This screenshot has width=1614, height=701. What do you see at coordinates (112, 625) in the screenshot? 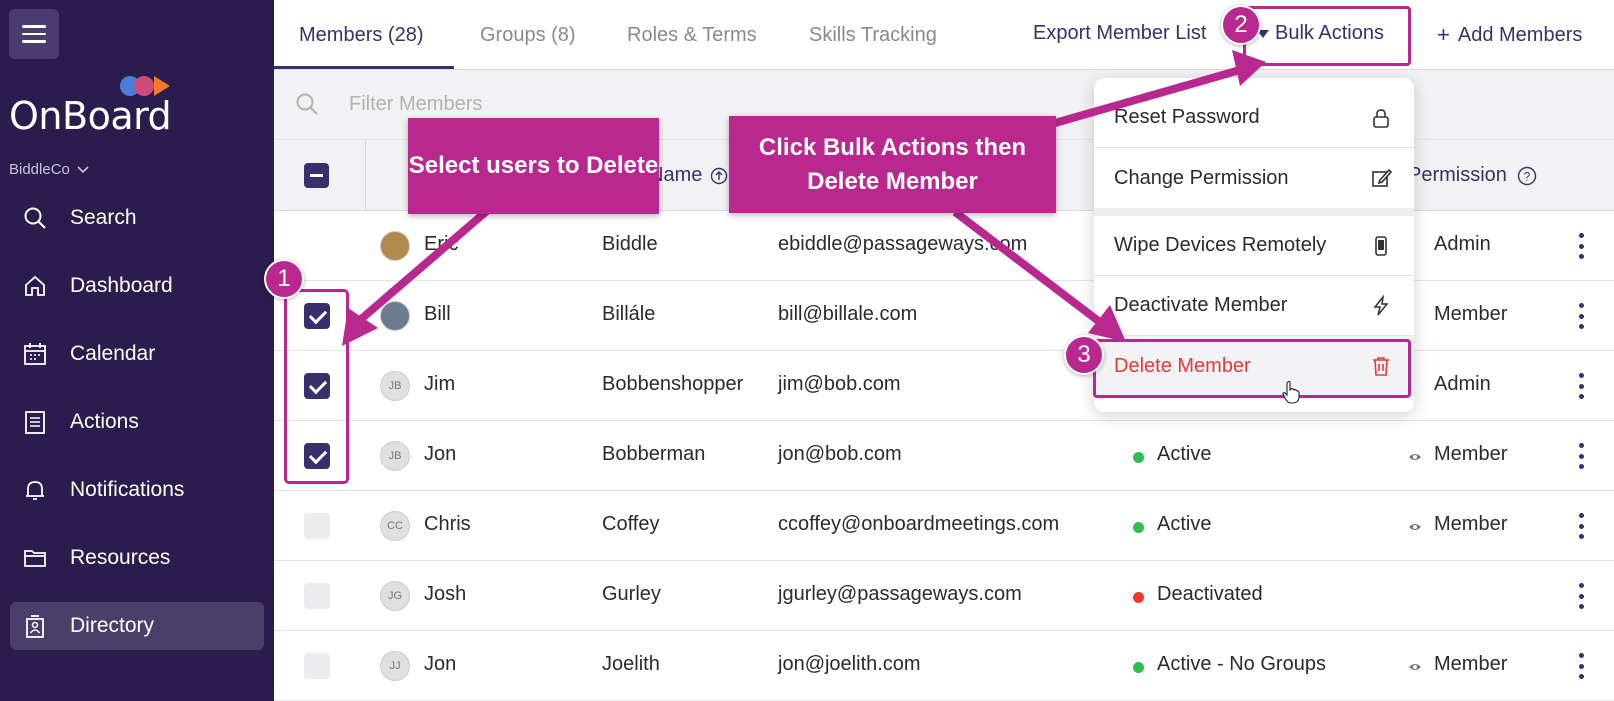
I see `sidebar-item-label: Directory` at bounding box center [112, 625].